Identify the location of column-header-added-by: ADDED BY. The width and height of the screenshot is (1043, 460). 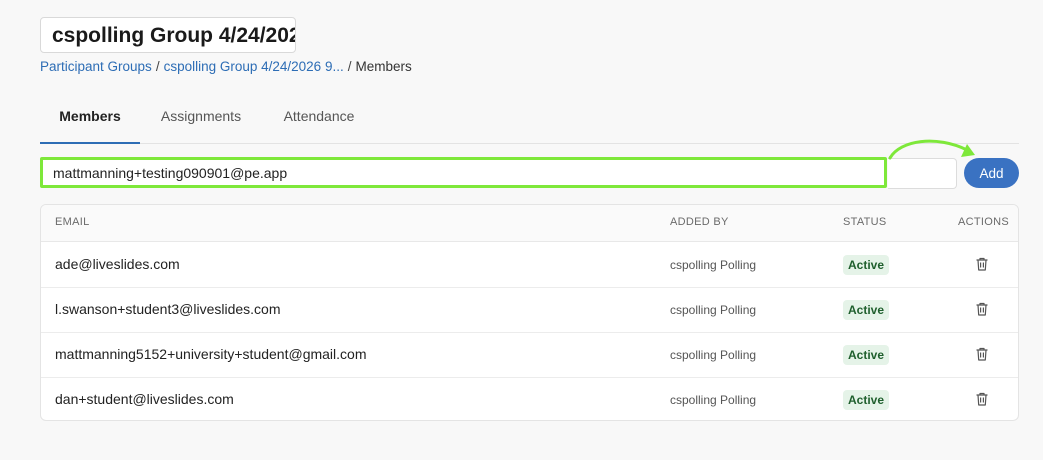
(699, 222).